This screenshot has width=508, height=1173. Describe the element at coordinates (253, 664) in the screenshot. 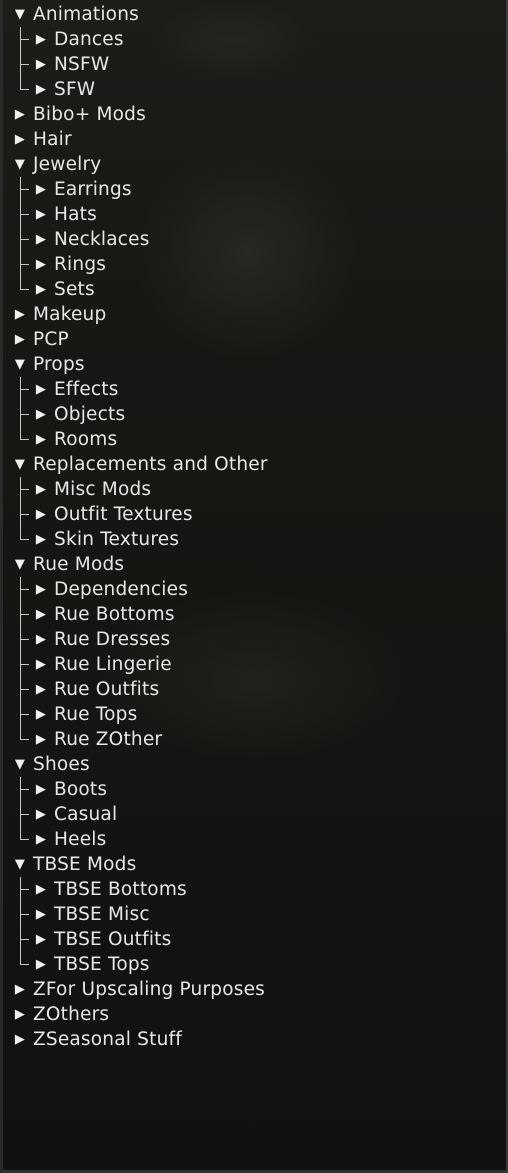

I see `subfolder-rue-lingerie: ▶ Rue Lingerie` at that location.